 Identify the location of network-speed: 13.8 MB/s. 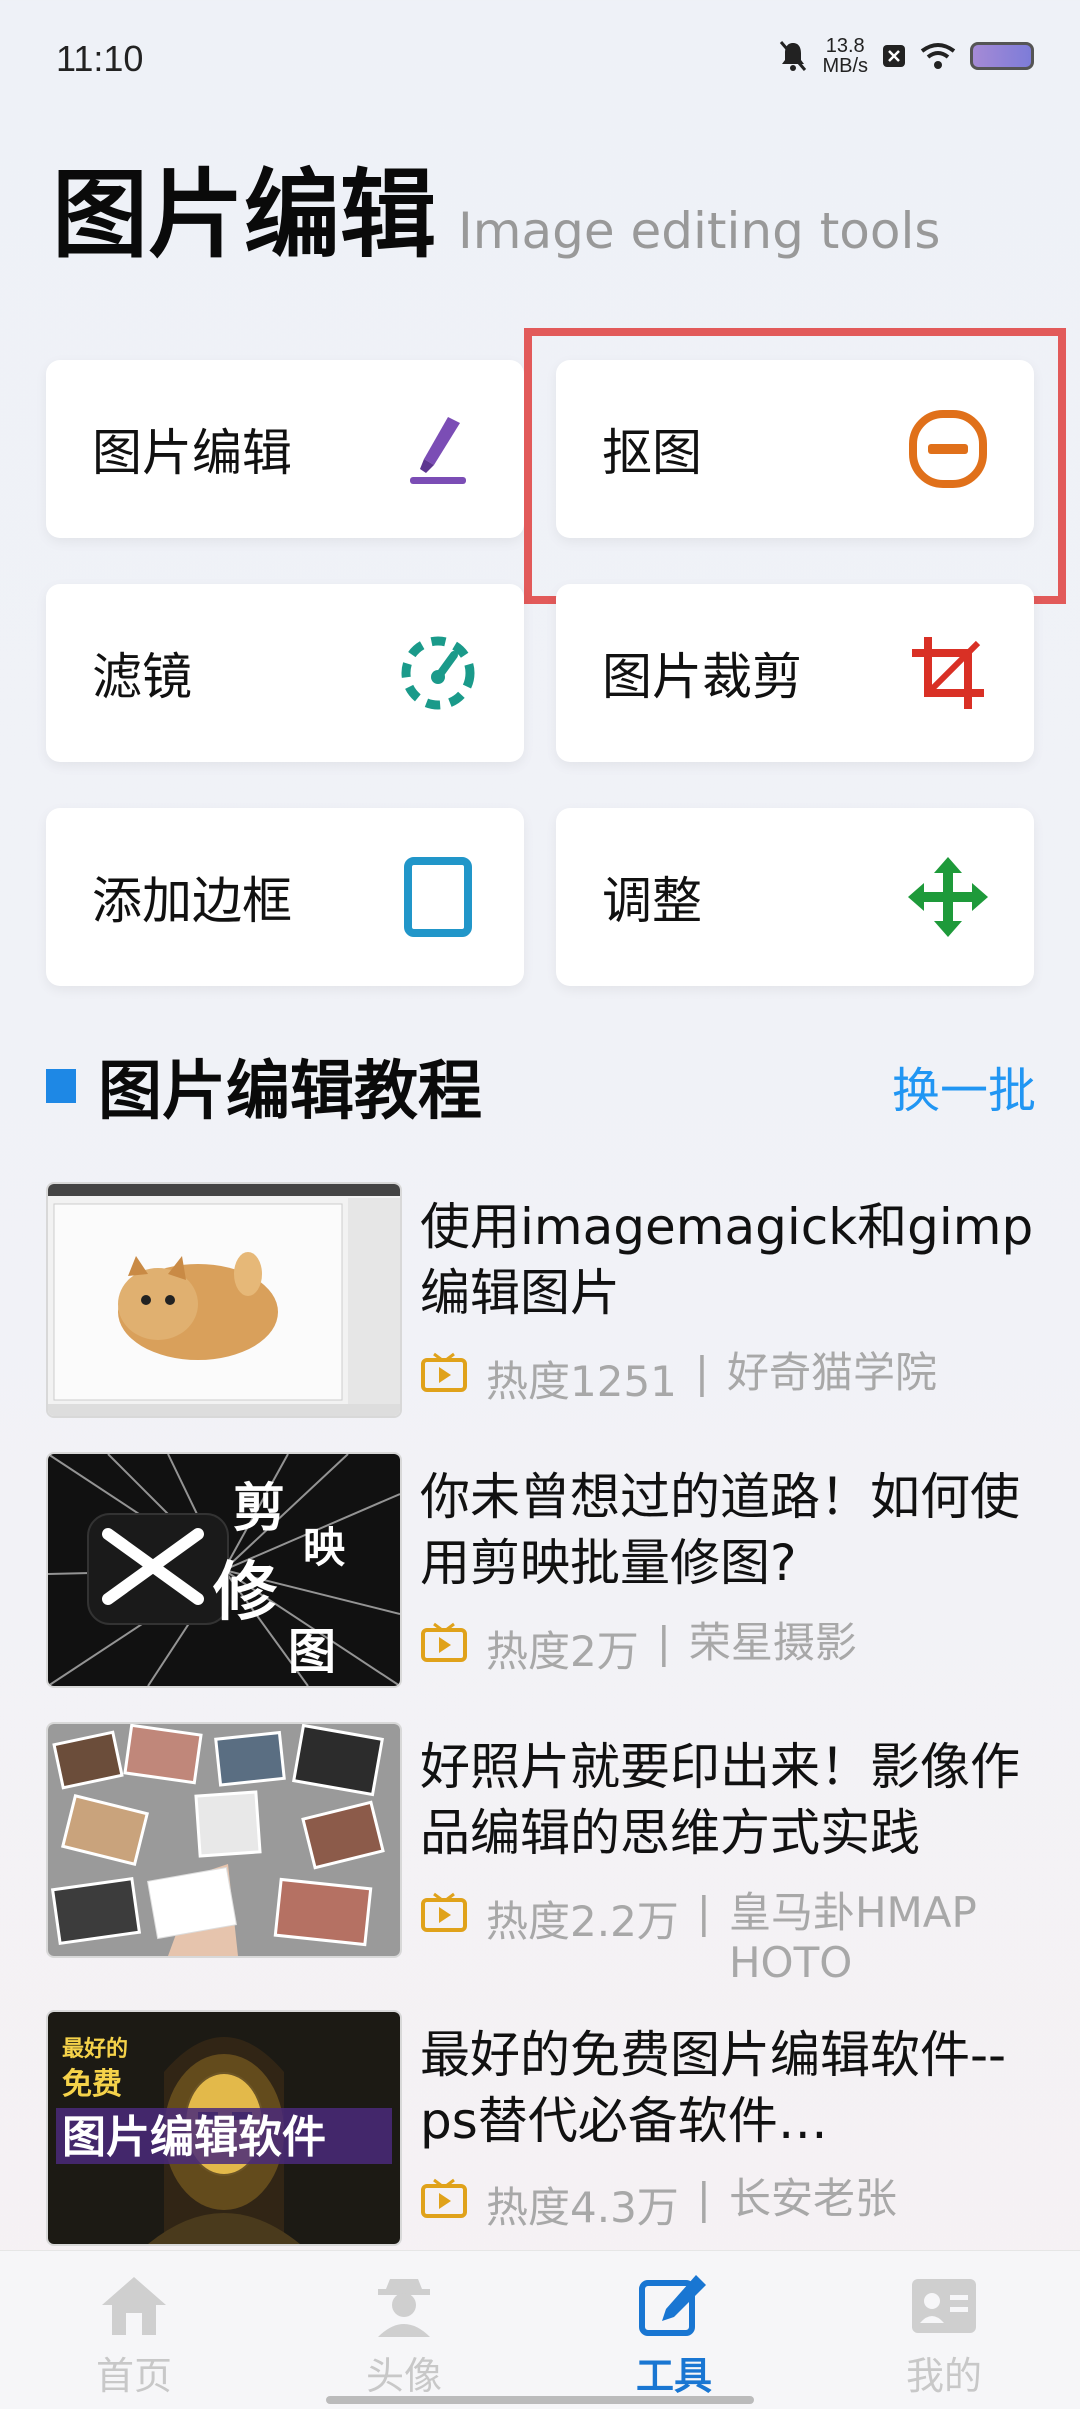
(845, 56).